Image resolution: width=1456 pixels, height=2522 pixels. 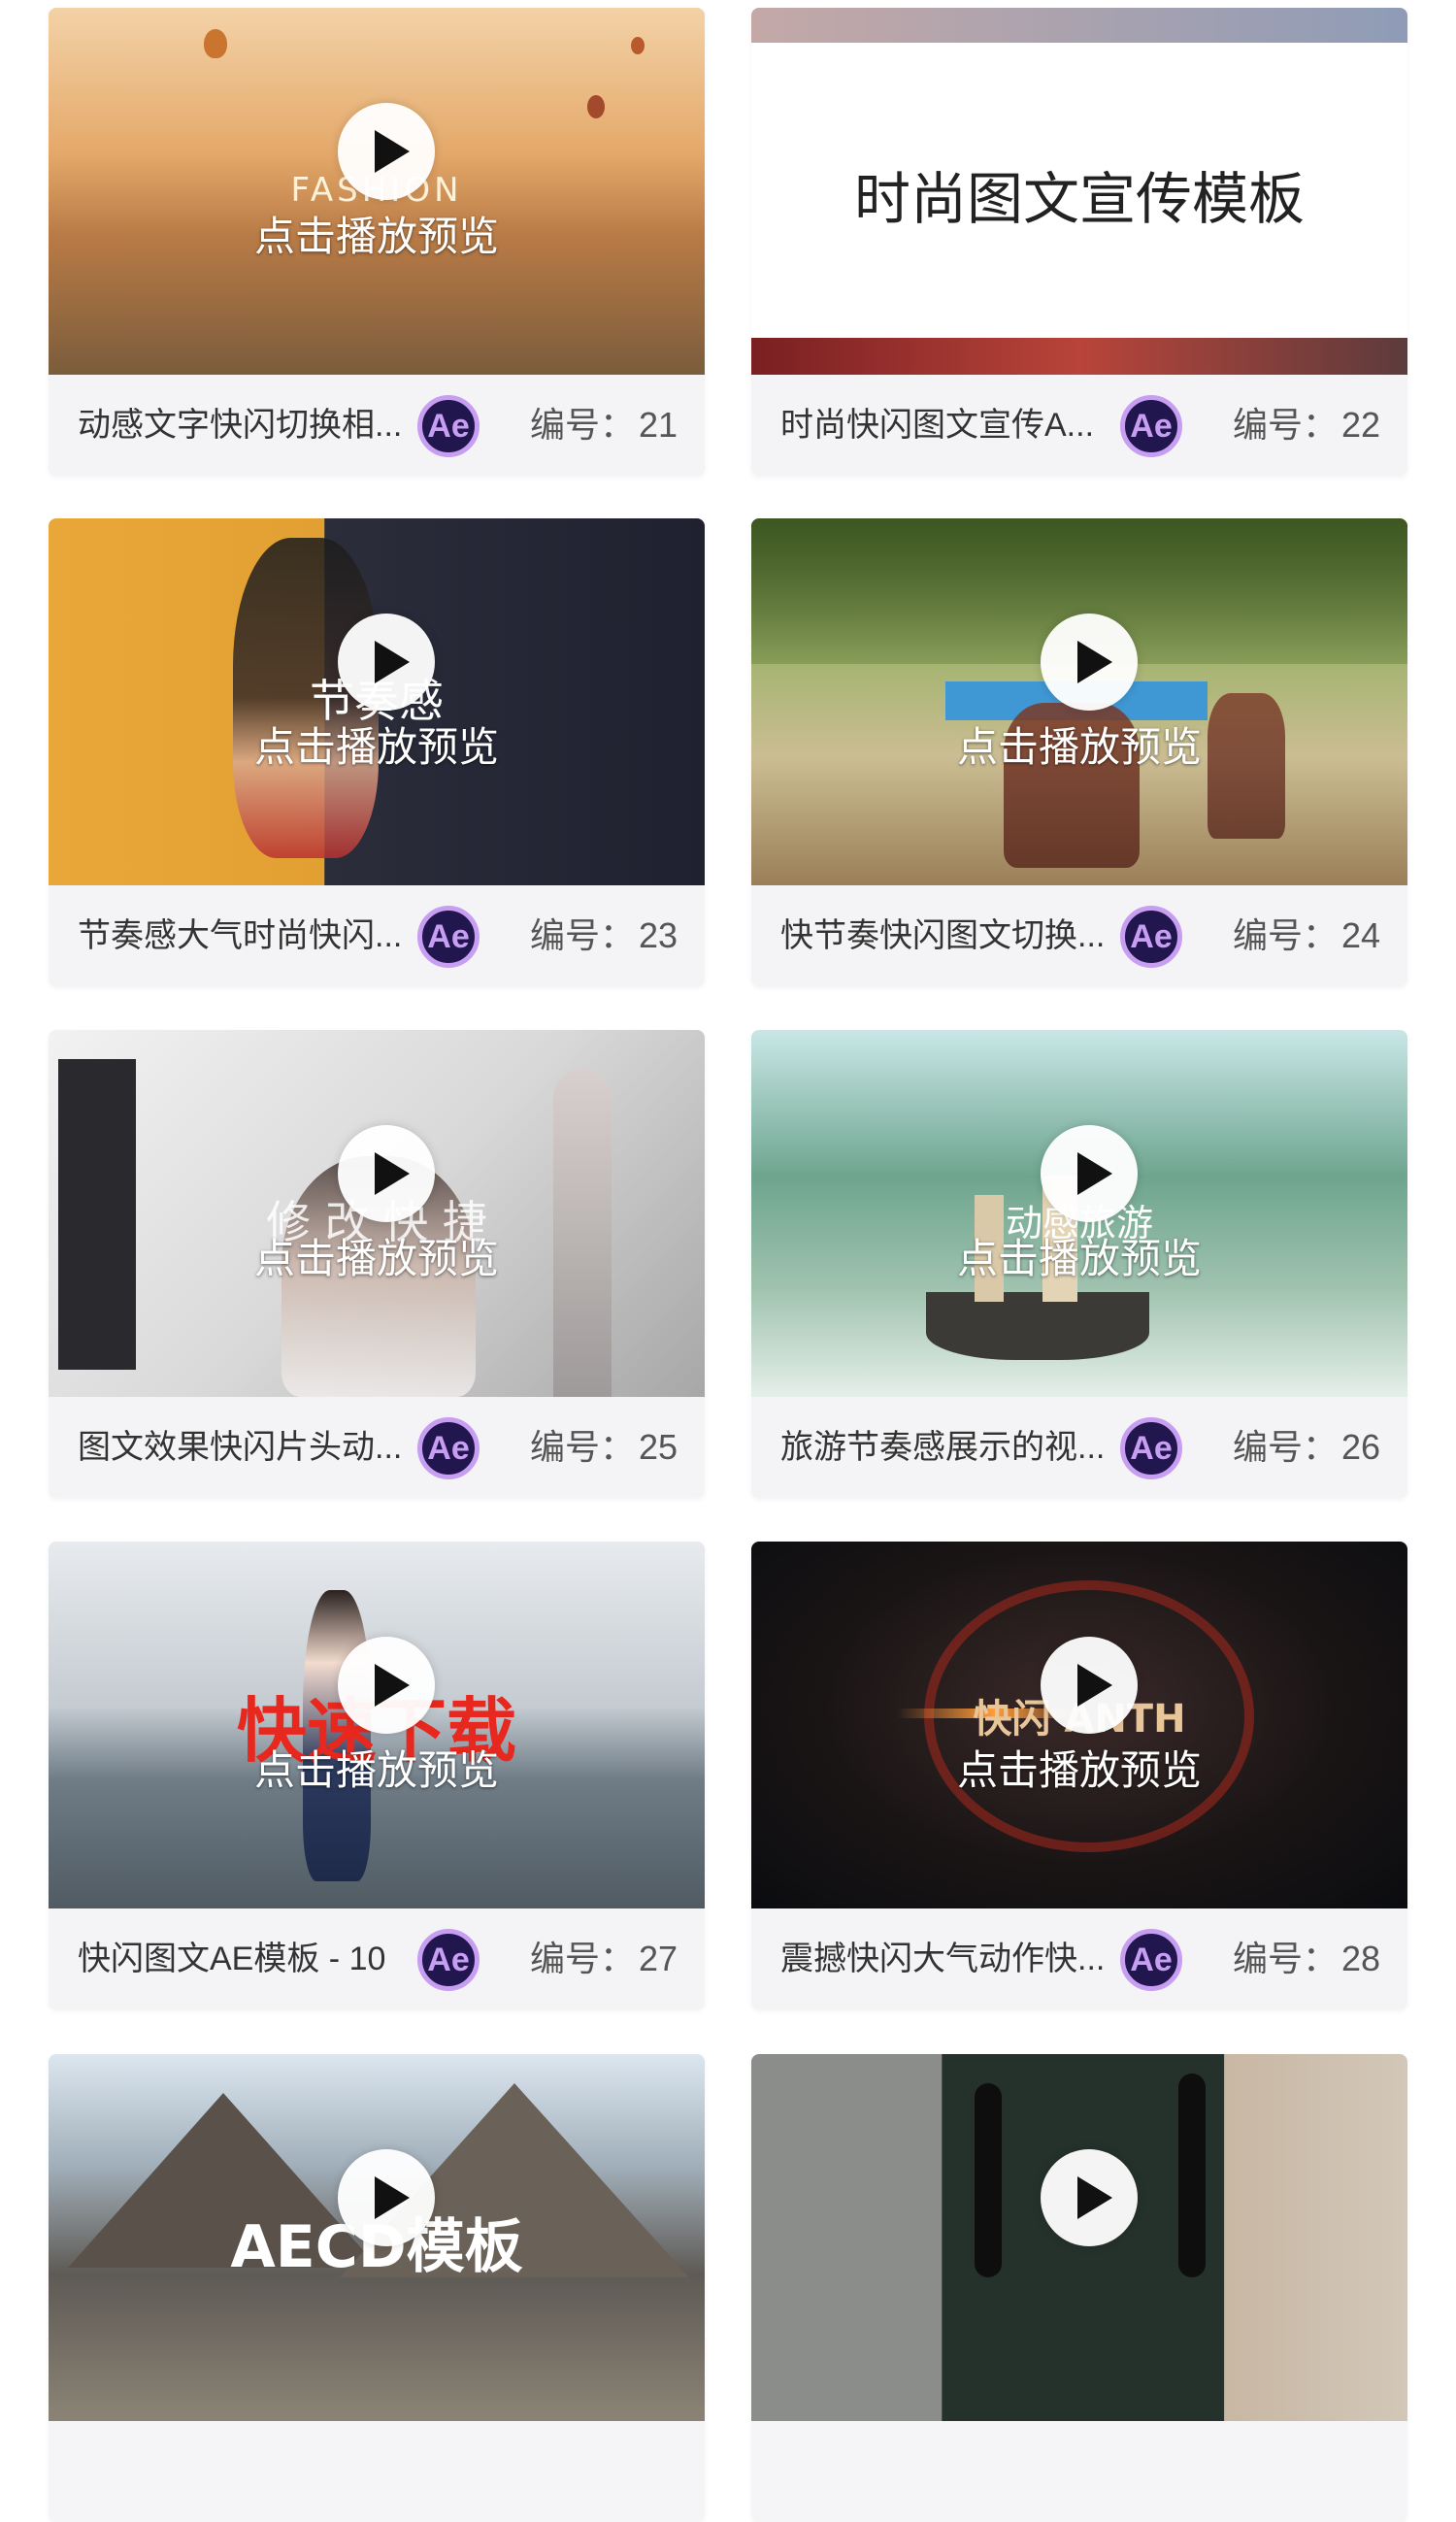 I want to click on template-card: 点击播放预览 快节奏快闪图文切换... Ae 编号： 24, so click(x=1079, y=752).